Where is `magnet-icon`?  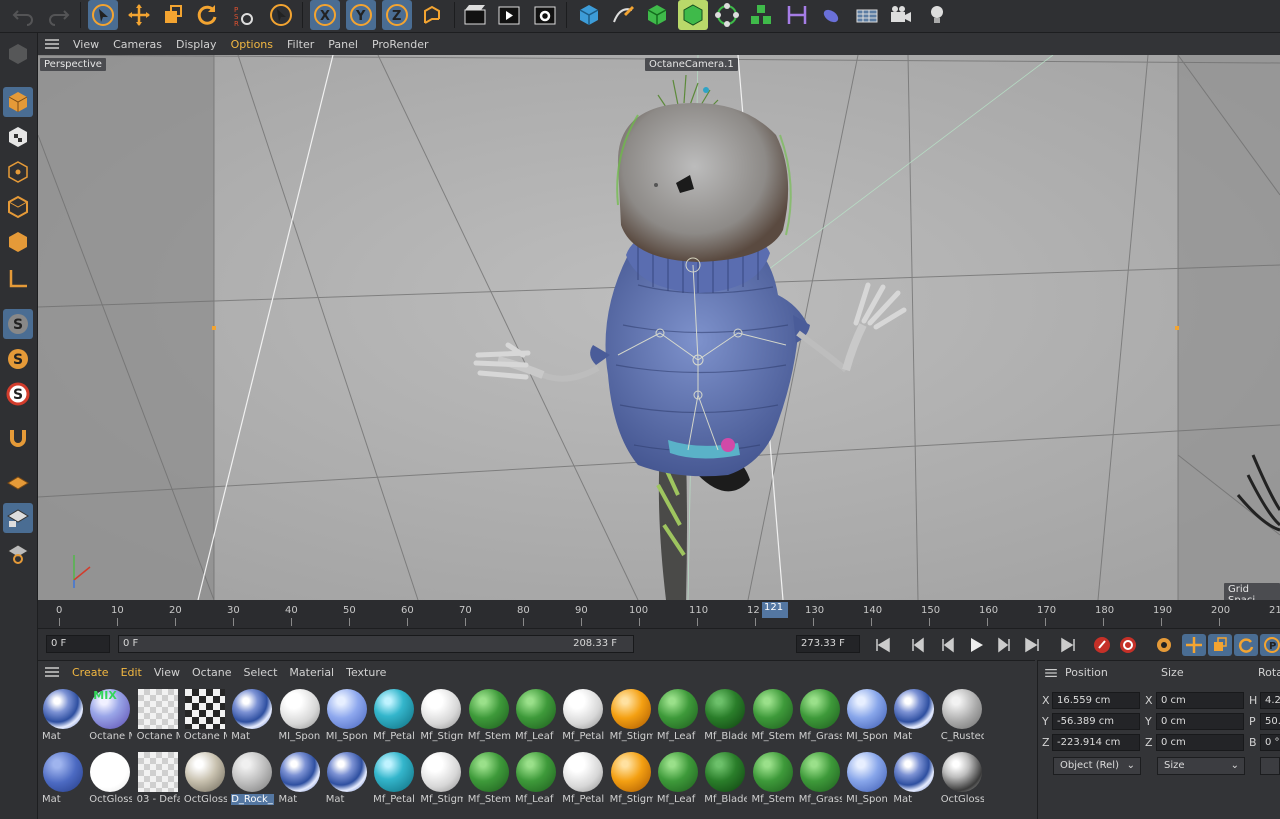 magnet-icon is located at coordinates (18, 438).